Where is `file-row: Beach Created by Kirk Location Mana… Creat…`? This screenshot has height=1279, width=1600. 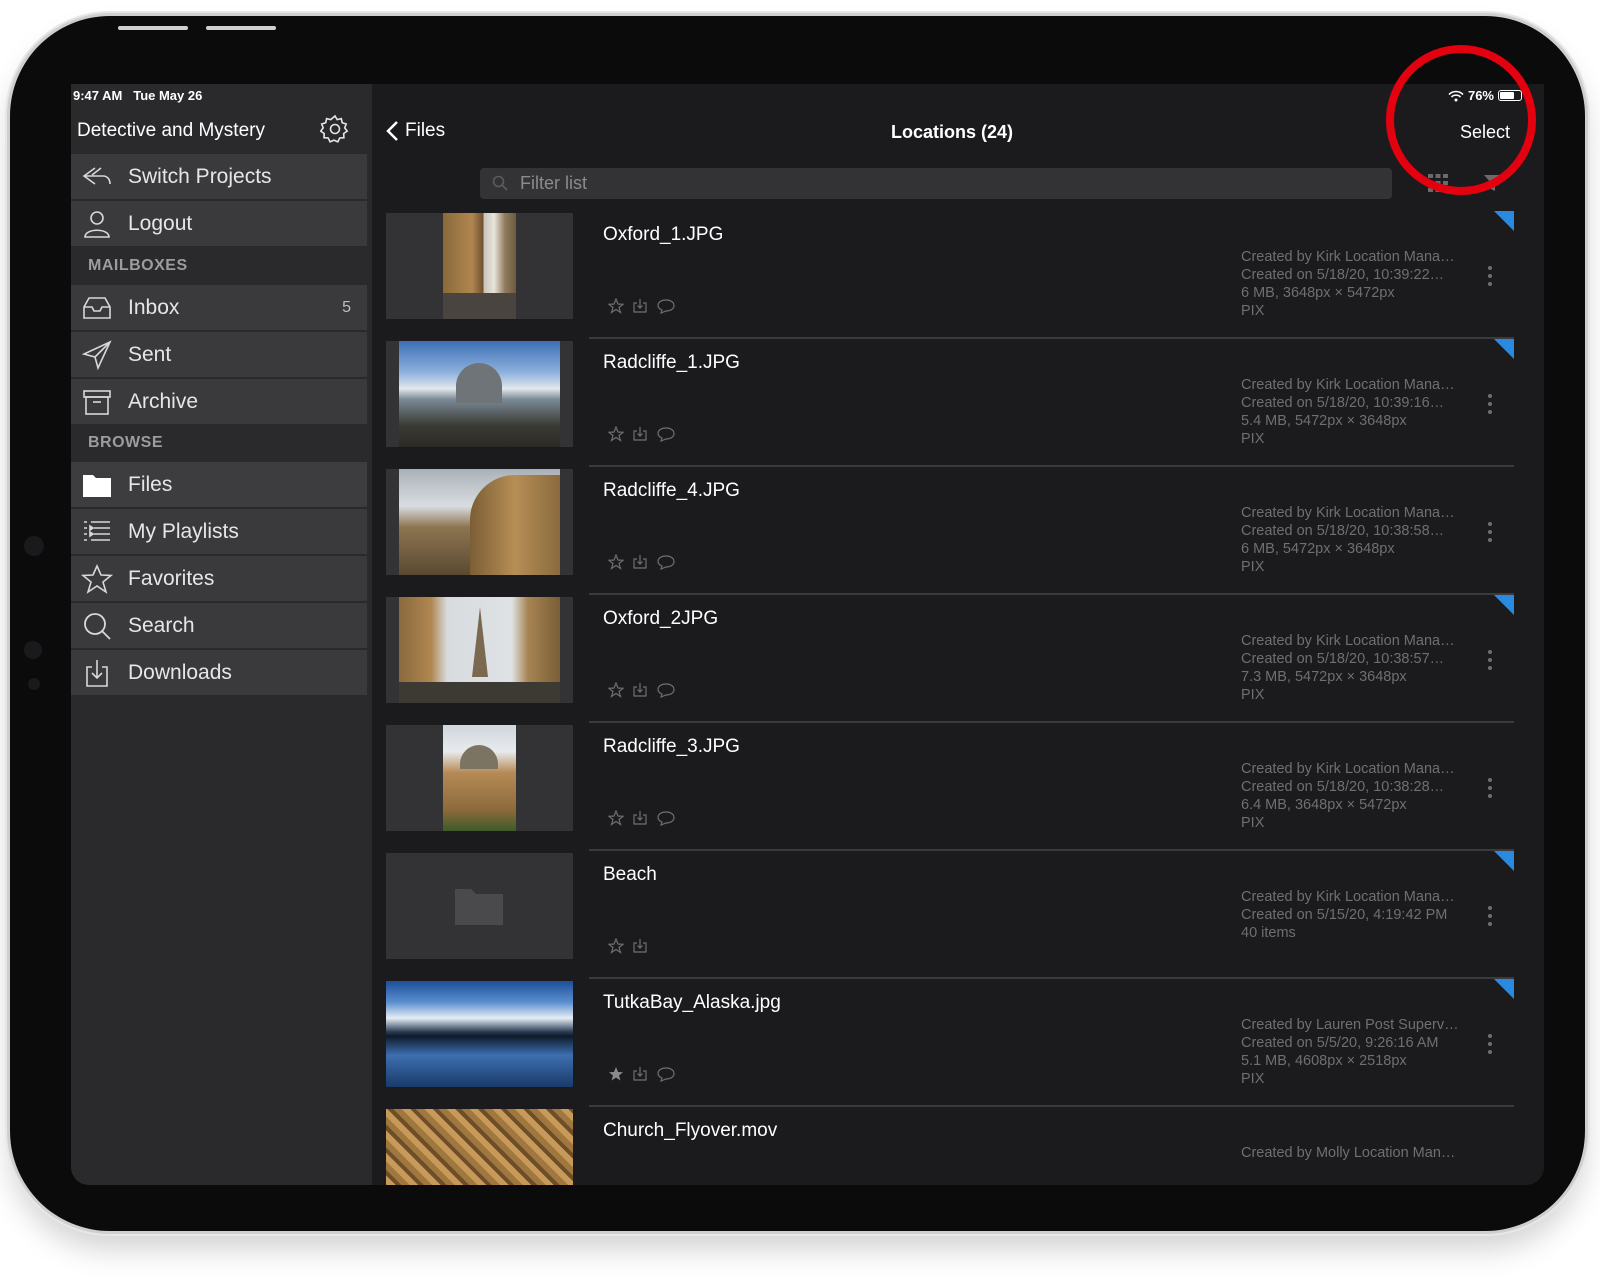 file-row: Beach Created by Kirk Location Mana… Creat… is located at coordinates (950, 915).